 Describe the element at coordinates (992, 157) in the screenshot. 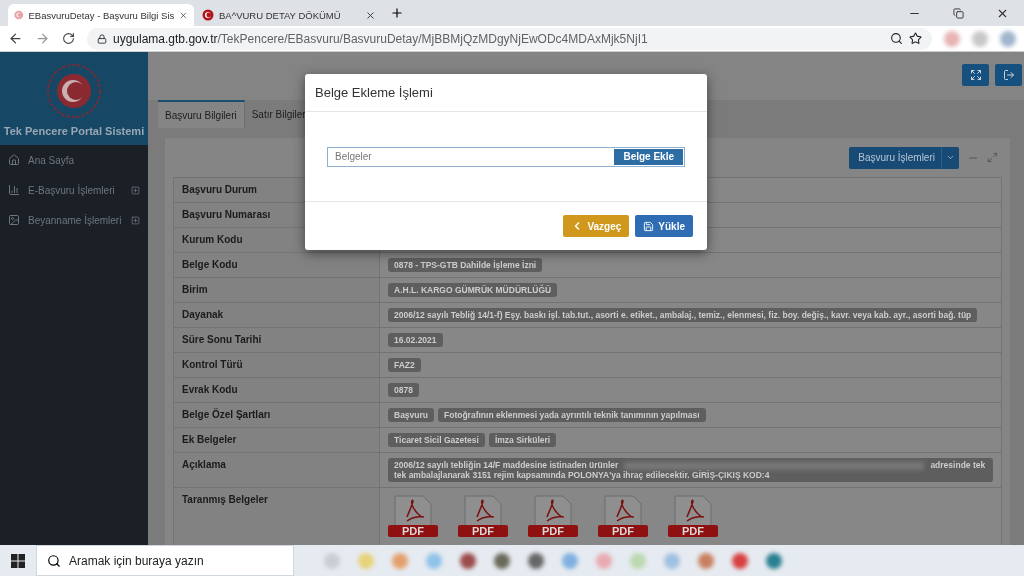

I see `maximize-icon` at that location.